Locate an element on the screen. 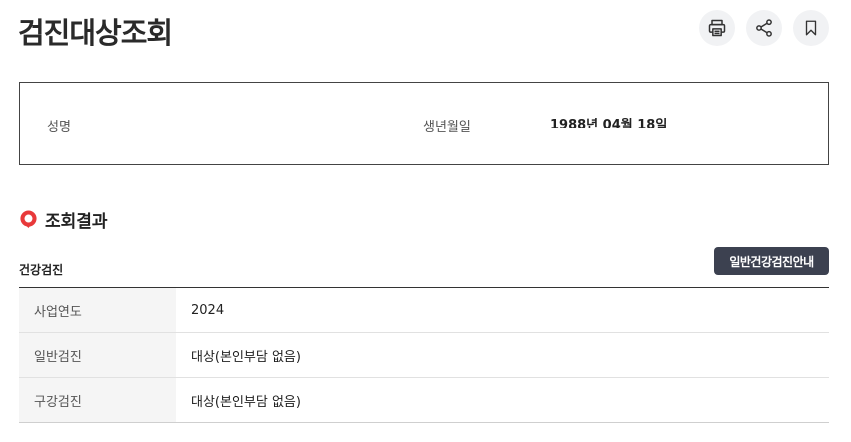 The width and height of the screenshot is (851, 442). page-title: 검진대상조회 is located at coordinates (95, 33).